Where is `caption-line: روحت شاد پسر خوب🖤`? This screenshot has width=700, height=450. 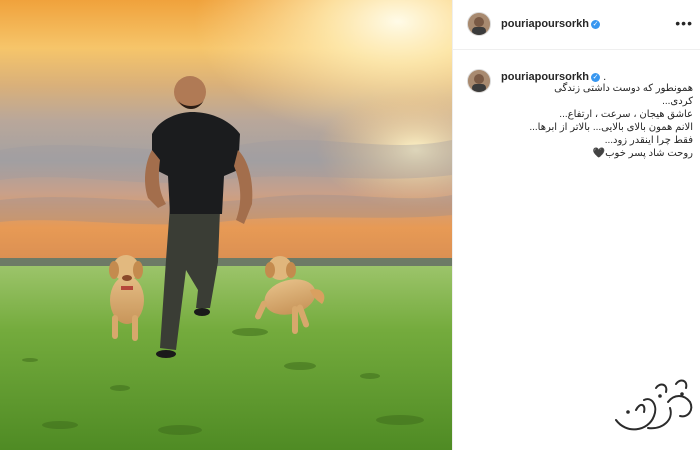
caption-line: روحت شاد پسر خوب🖤 is located at coordinates (642, 153).